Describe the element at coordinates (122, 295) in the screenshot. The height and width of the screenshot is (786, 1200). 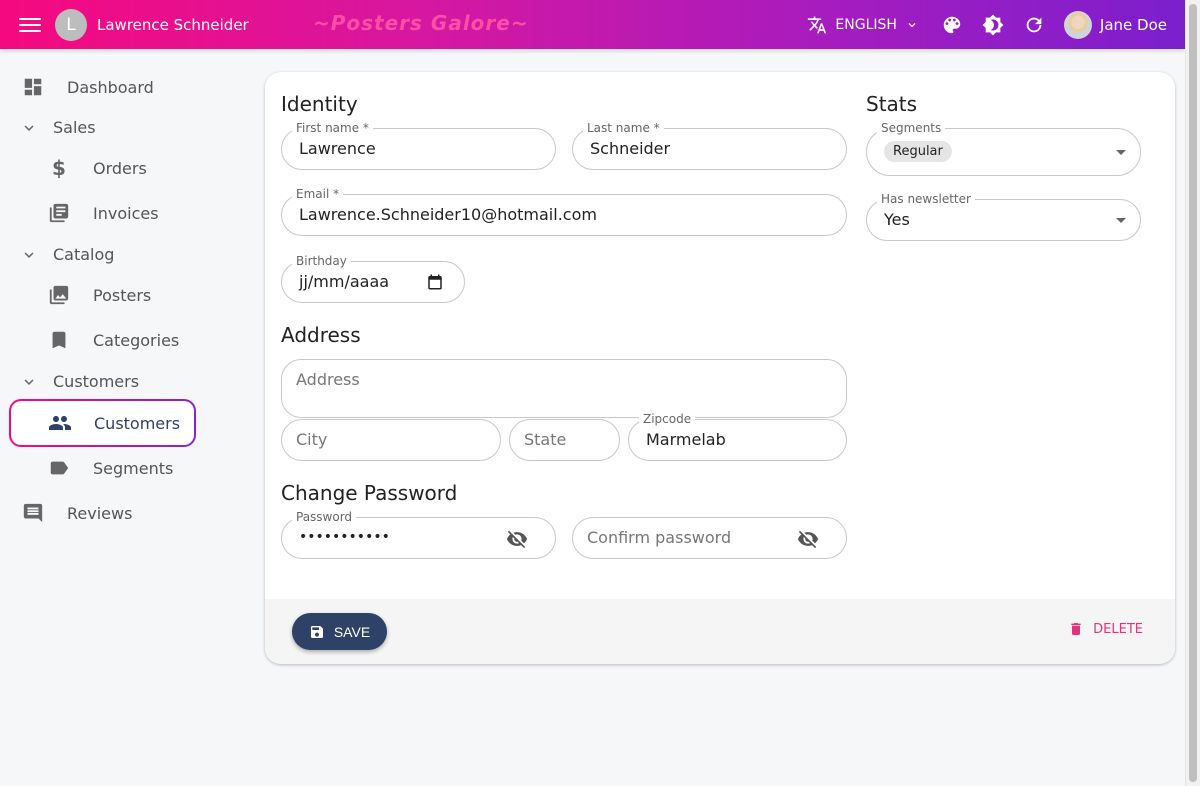
I see `sidebar-label: Posters` at that location.